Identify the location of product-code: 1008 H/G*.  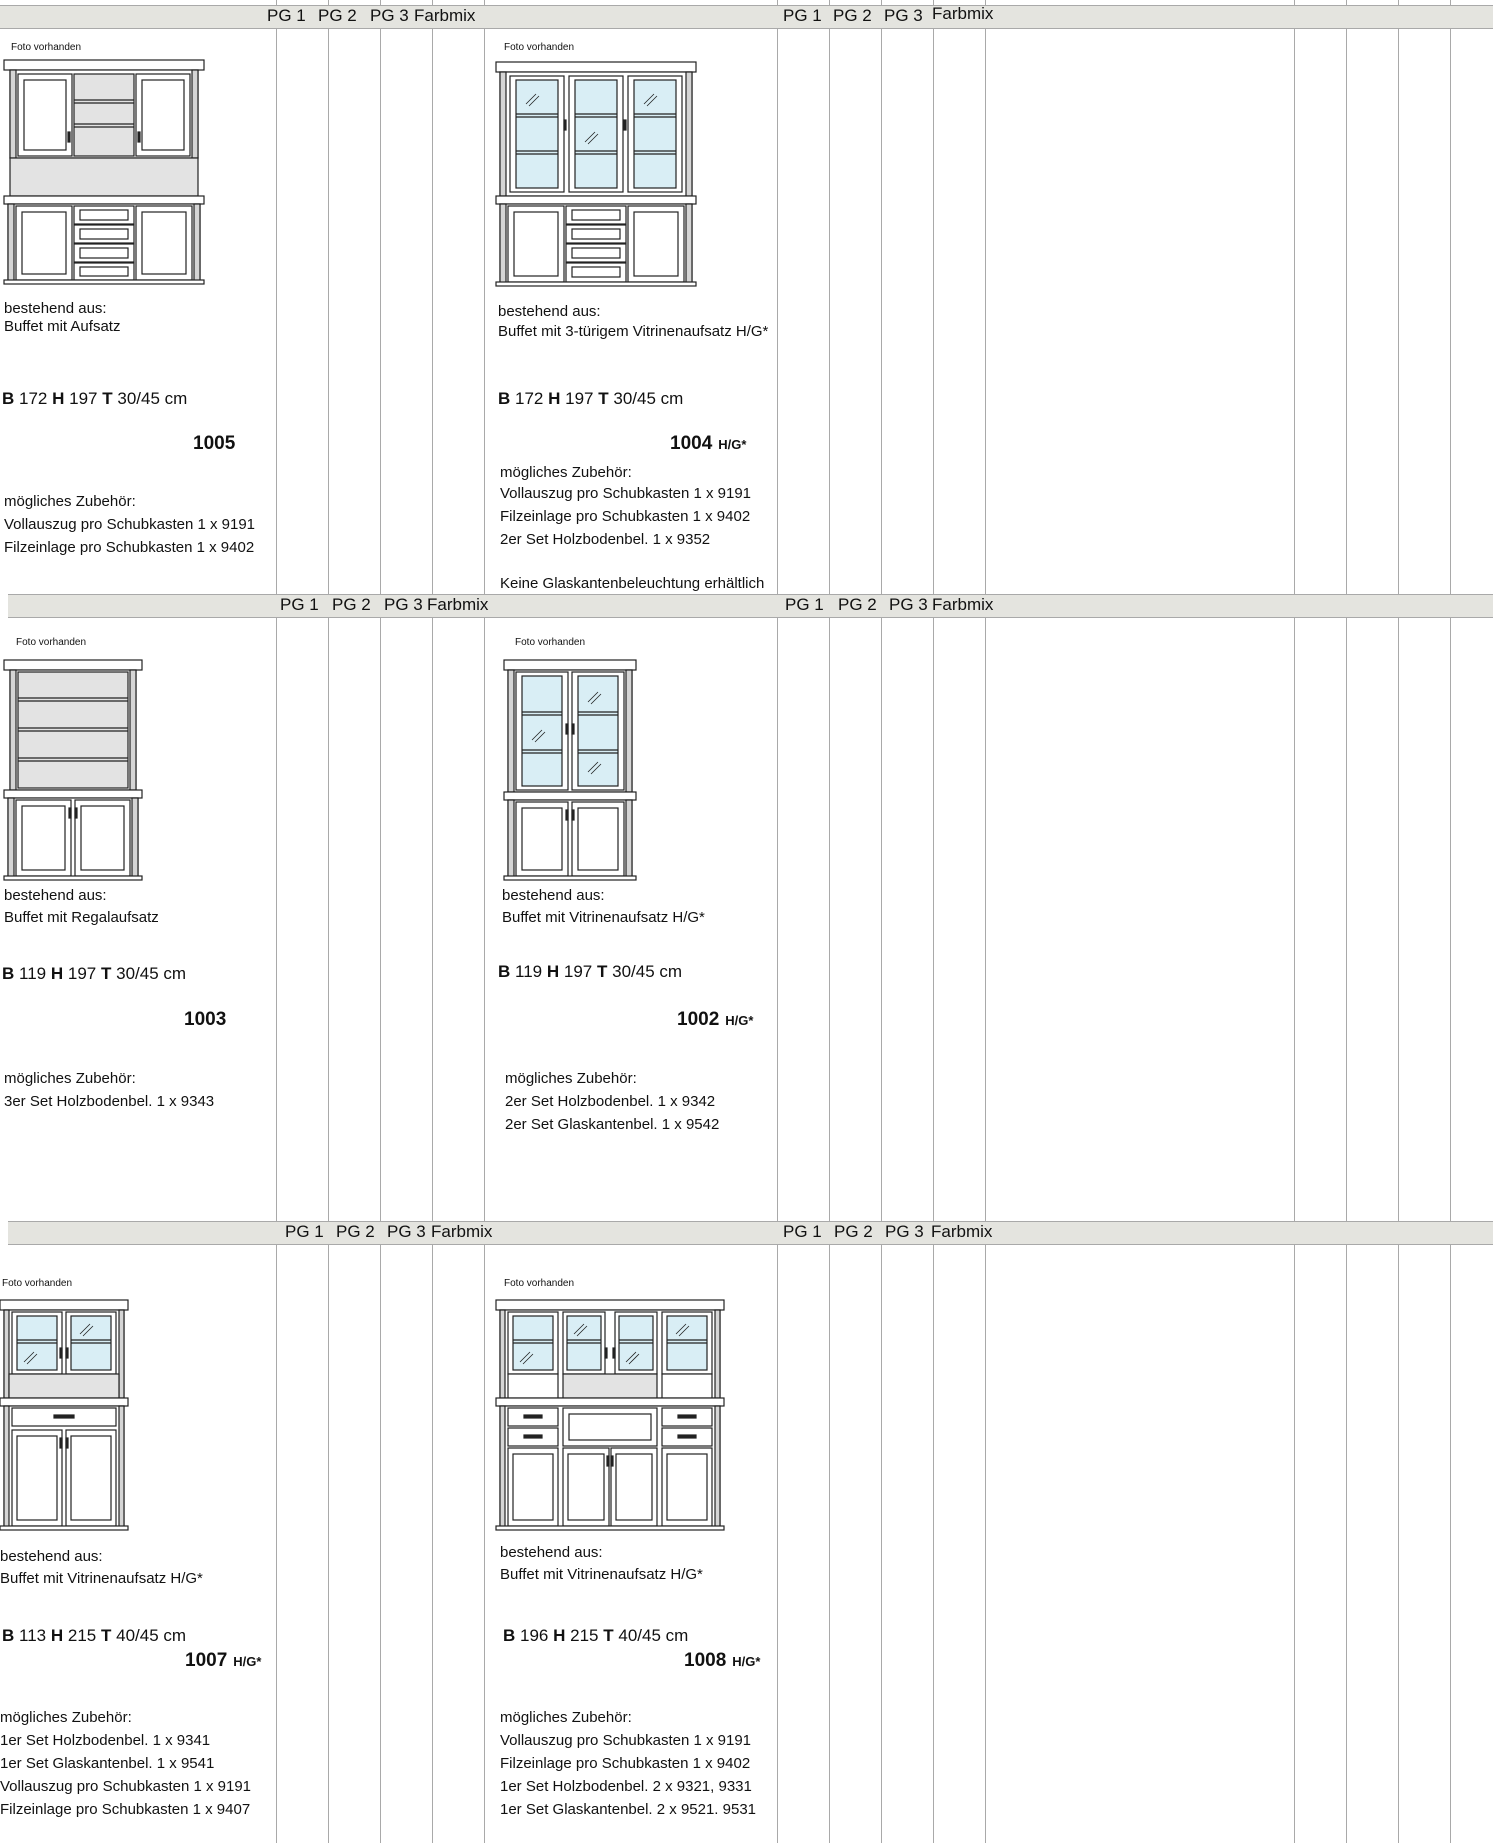
(722, 1660).